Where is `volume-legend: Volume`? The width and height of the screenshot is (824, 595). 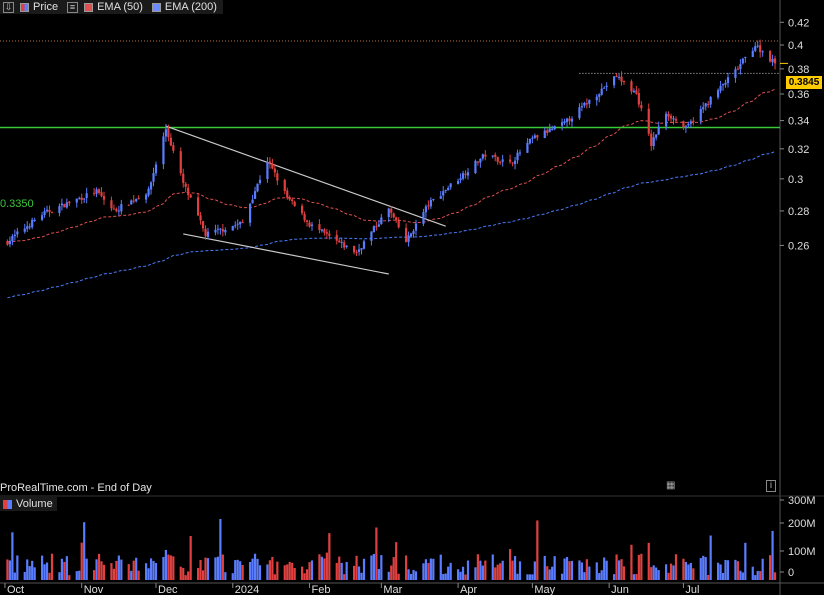
volume-legend: Volume is located at coordinates (28, 504).